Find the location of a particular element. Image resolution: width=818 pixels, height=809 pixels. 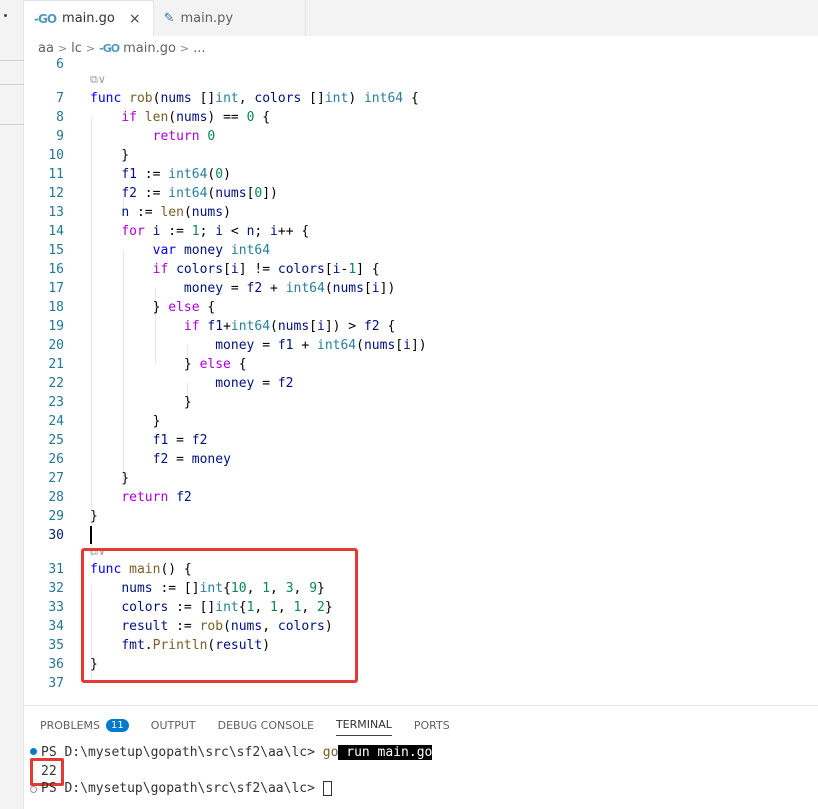

tab-terminal: TERMINAL is located at coordinates (363, 727).